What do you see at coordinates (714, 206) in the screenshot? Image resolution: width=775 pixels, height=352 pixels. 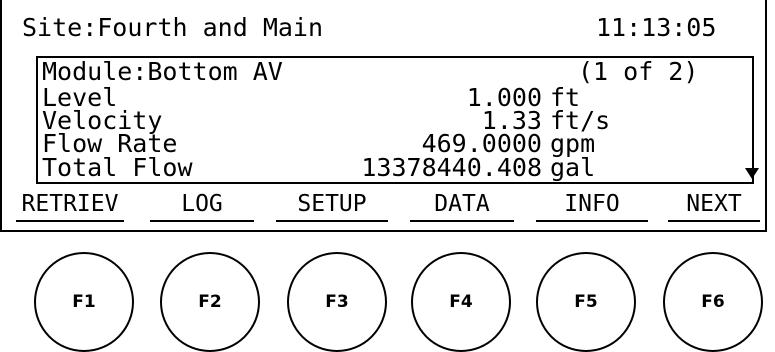 I see `softkey-next: NEXT` at bounding box center [714, 206].